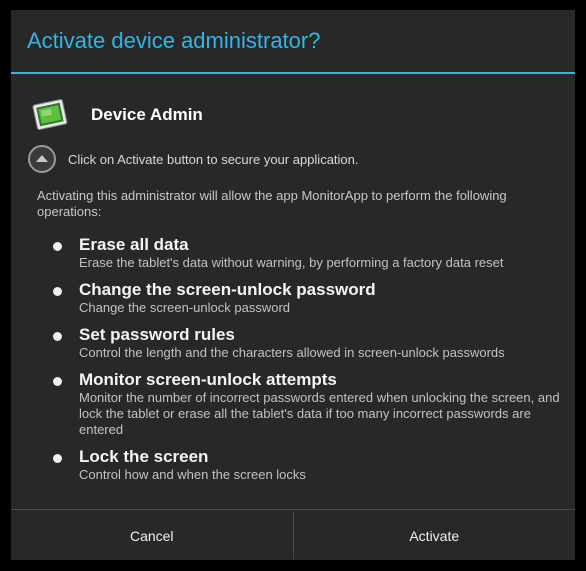 This screenshot has width=586, height=571. I want to click on activate-button: Activate, so click(435, 535).